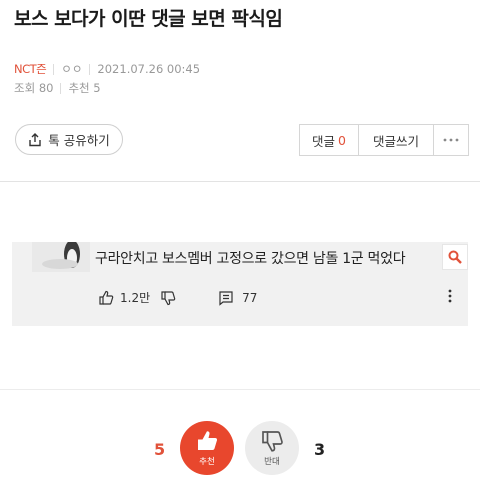 The width and height of the screenshot is (480, 482). I want to click on avatar, so click(61, 257).